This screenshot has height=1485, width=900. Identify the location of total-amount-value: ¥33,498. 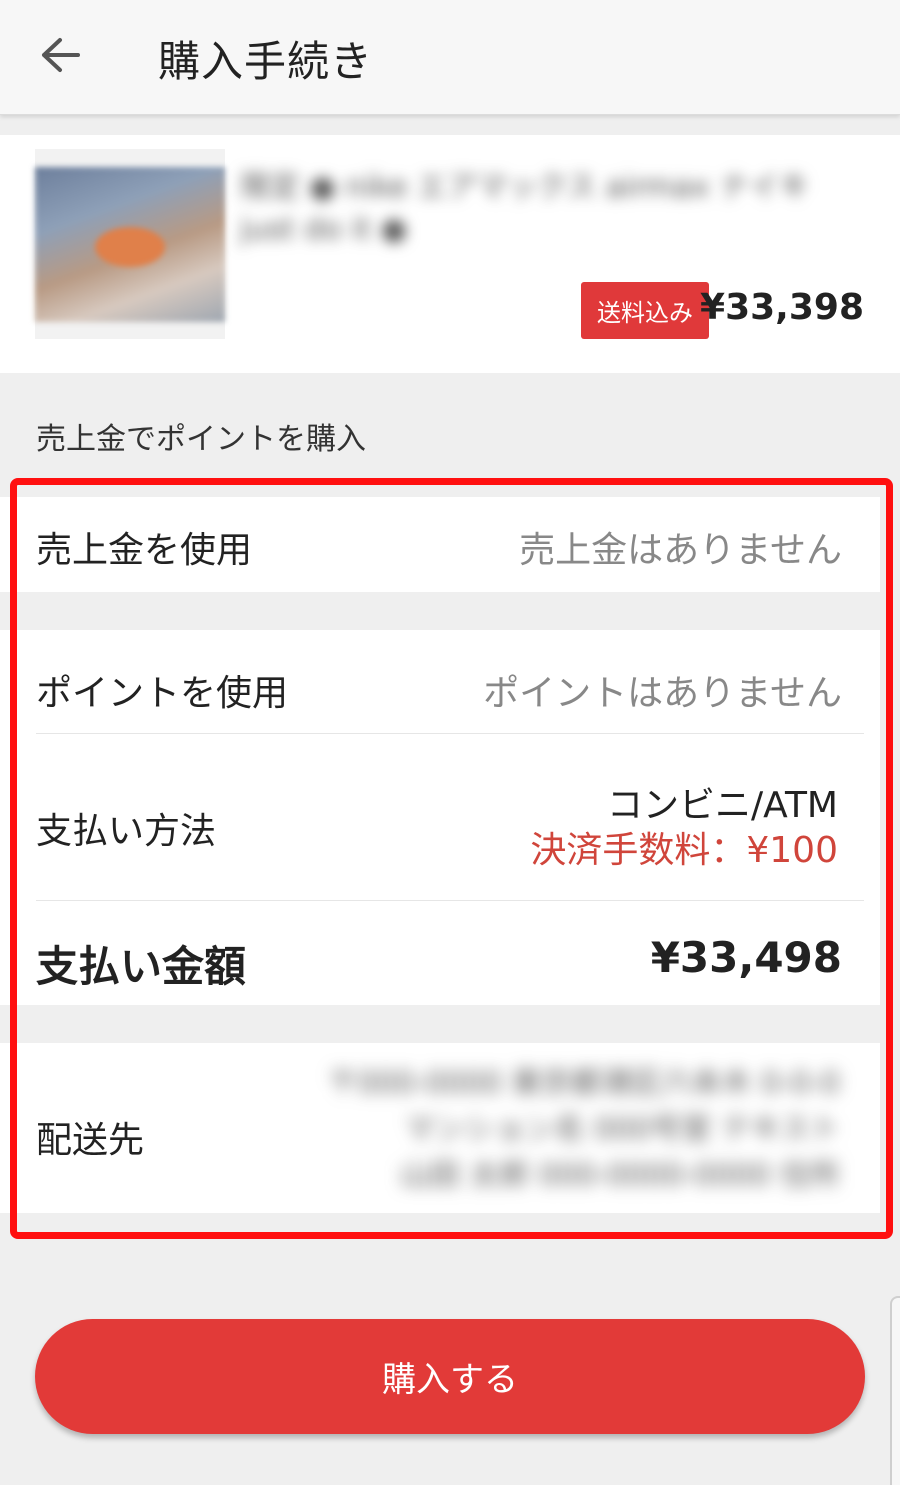
(746, 957).